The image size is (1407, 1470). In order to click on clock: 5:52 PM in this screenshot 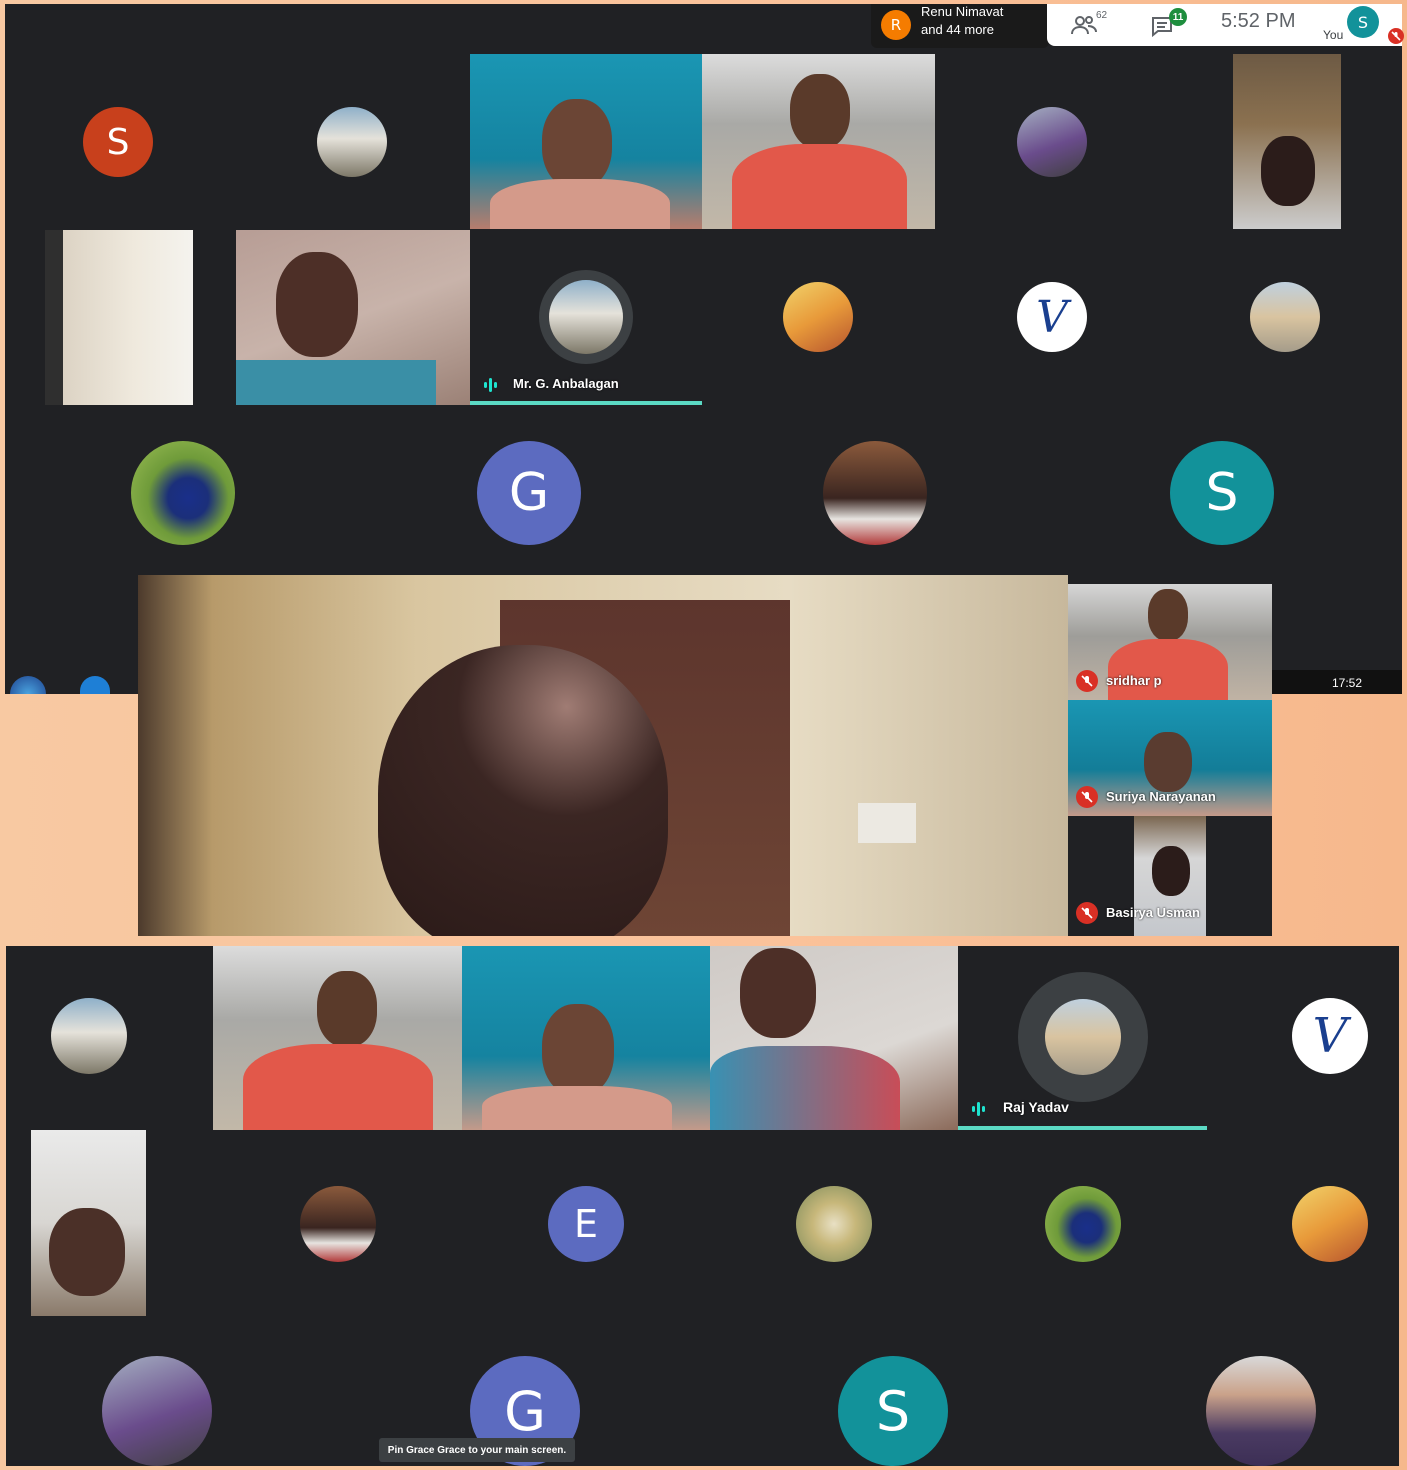, I will do `click(1258, 21)`.